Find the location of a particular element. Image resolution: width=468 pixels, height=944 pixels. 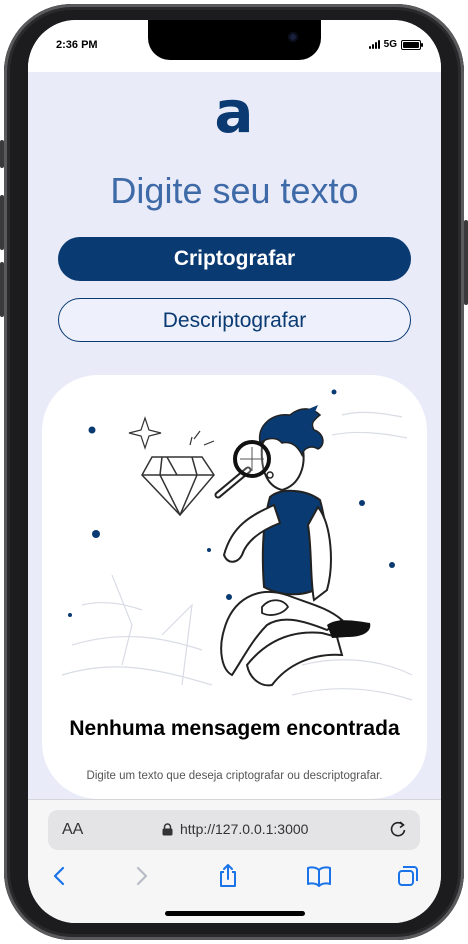

mute-switch is located at coordinates (2, 154).